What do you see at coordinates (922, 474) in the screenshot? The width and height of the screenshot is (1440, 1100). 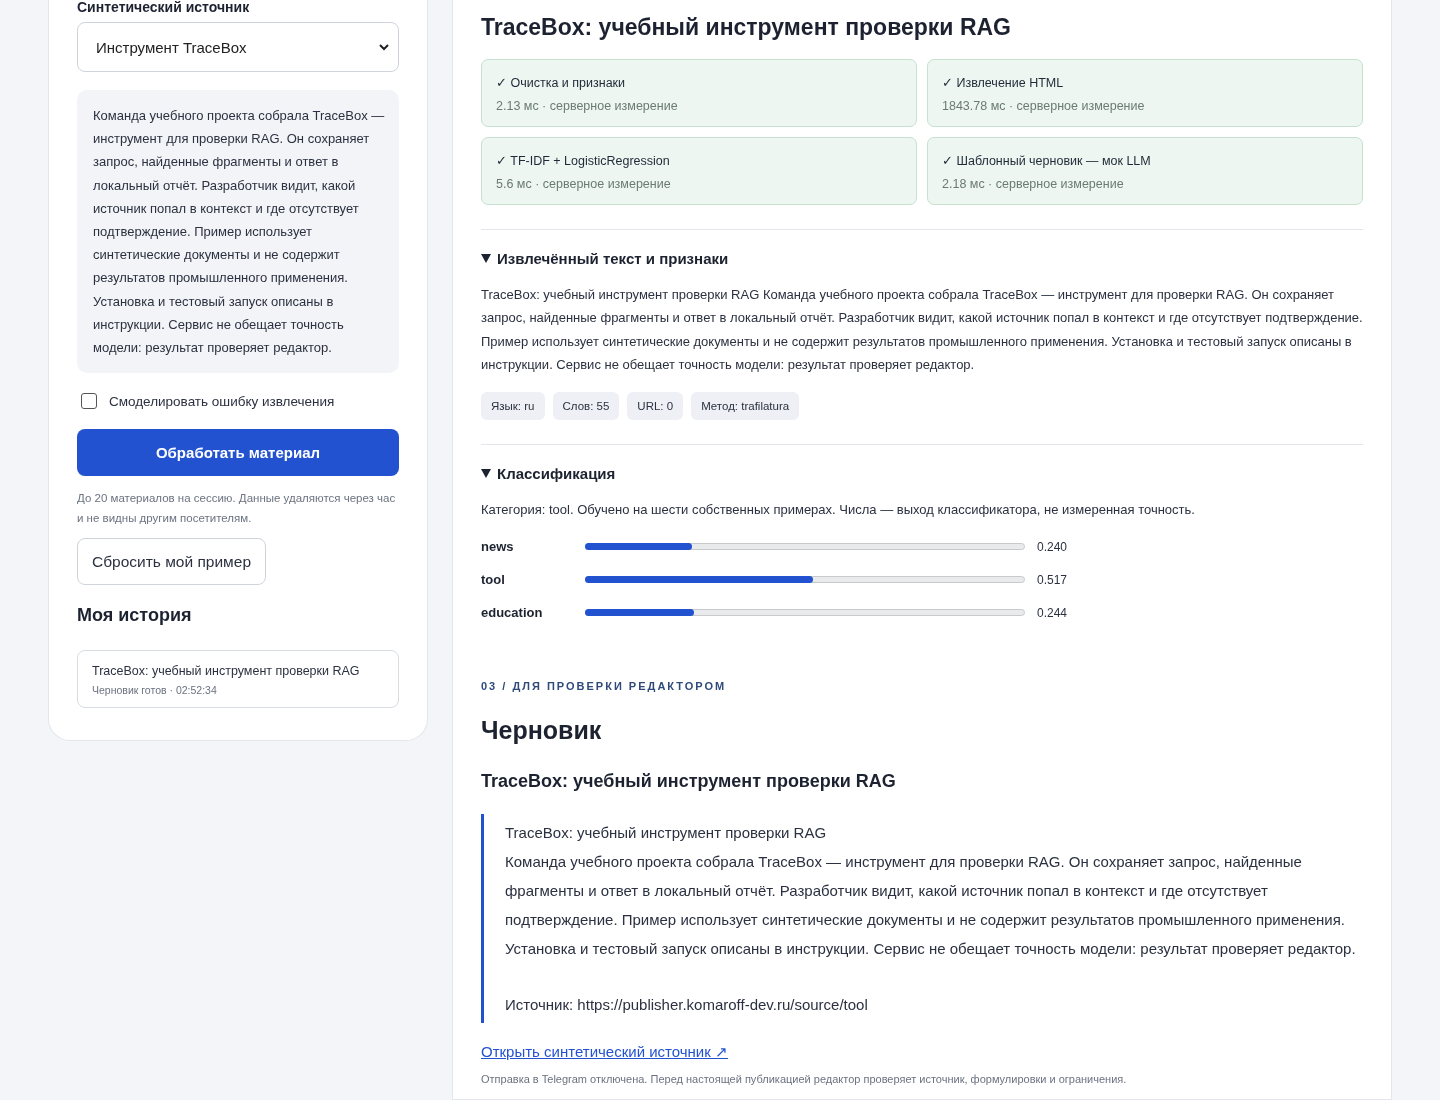 I see `section-toggle: Классификация` at bounding box center [922, 474].